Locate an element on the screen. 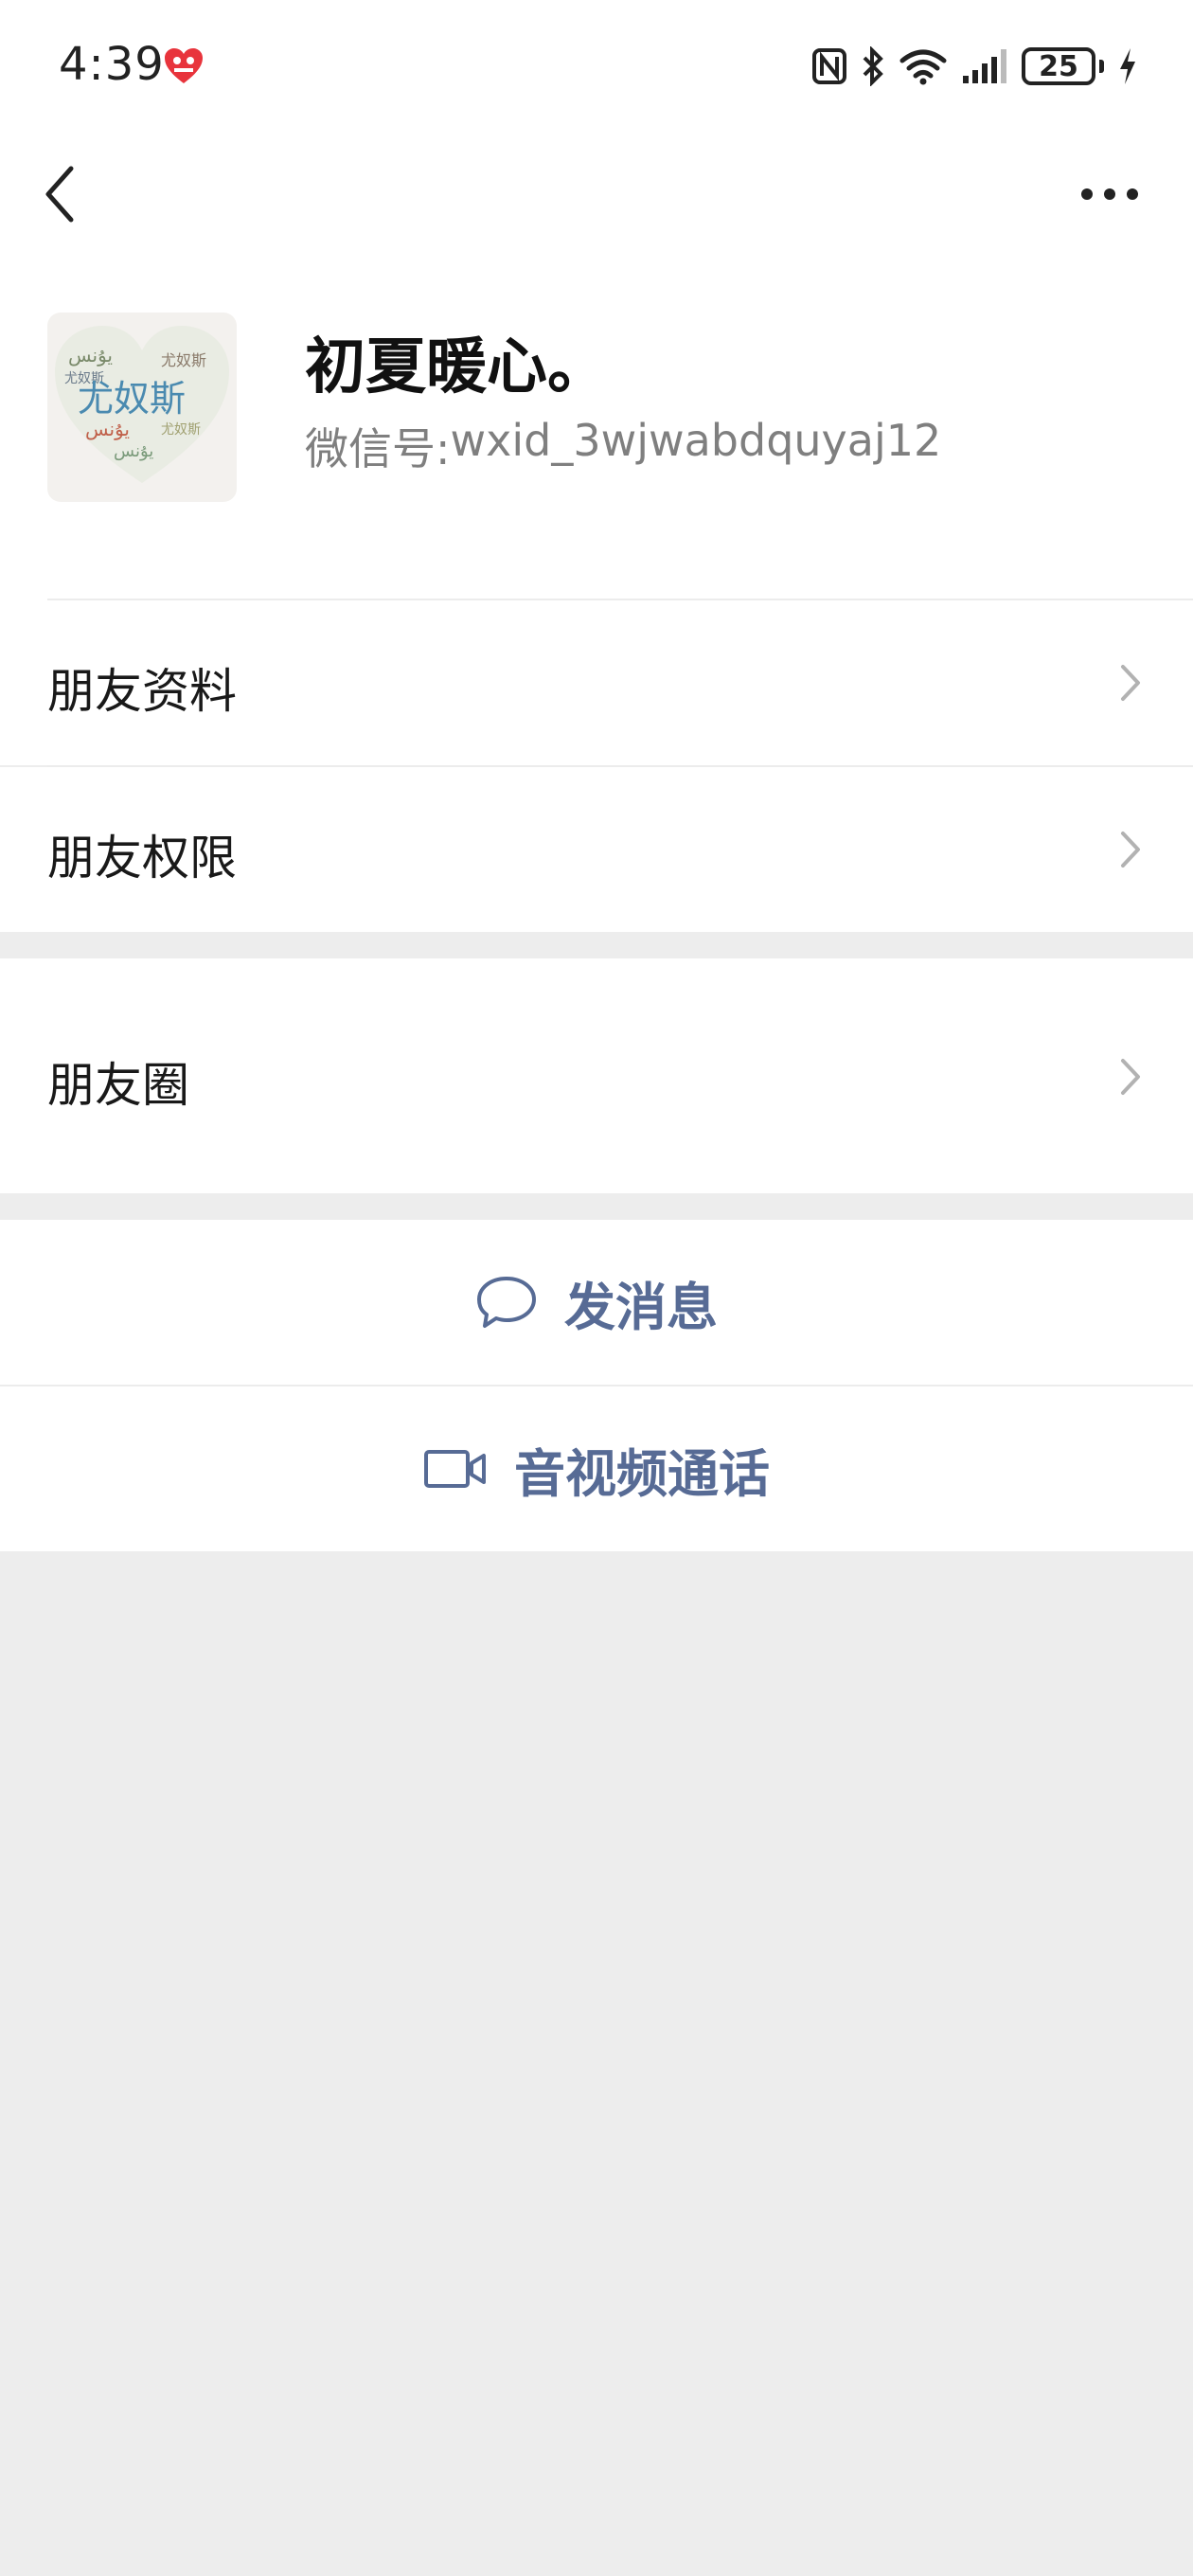  friend-info-cell: 朋友资料 is located at coordinates (596, 682).